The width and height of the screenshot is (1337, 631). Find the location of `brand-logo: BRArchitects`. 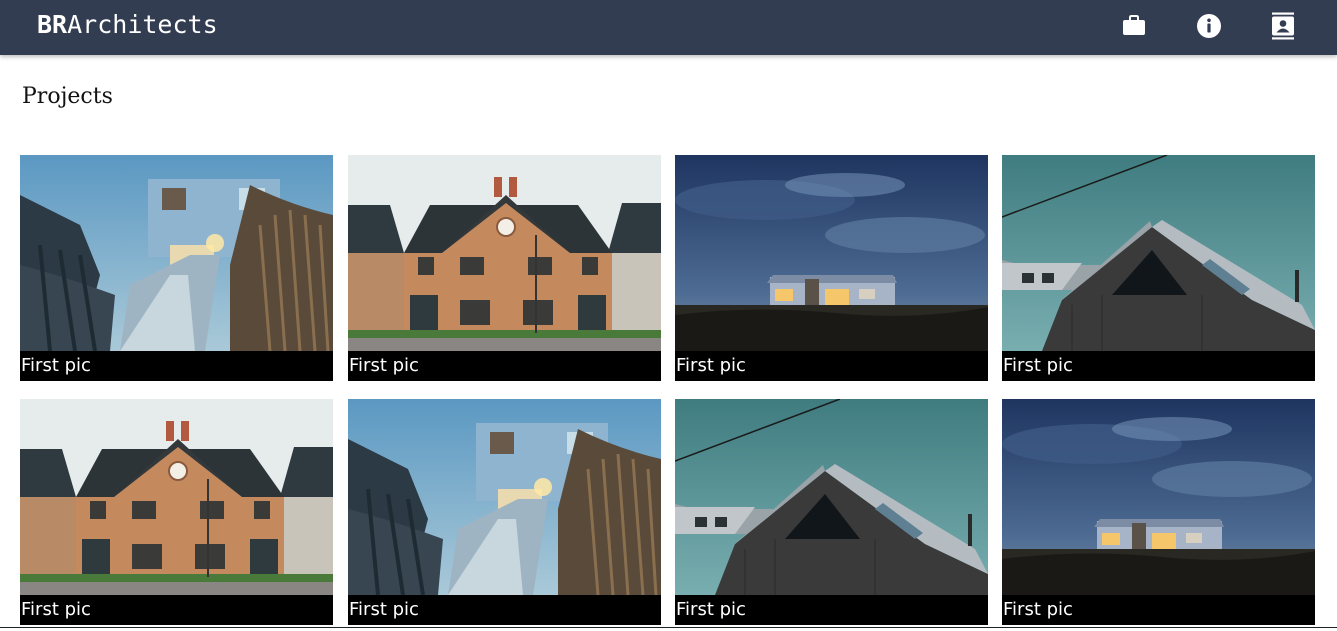

brand-logo: BRArchitects is located at coordinates (127, 25).